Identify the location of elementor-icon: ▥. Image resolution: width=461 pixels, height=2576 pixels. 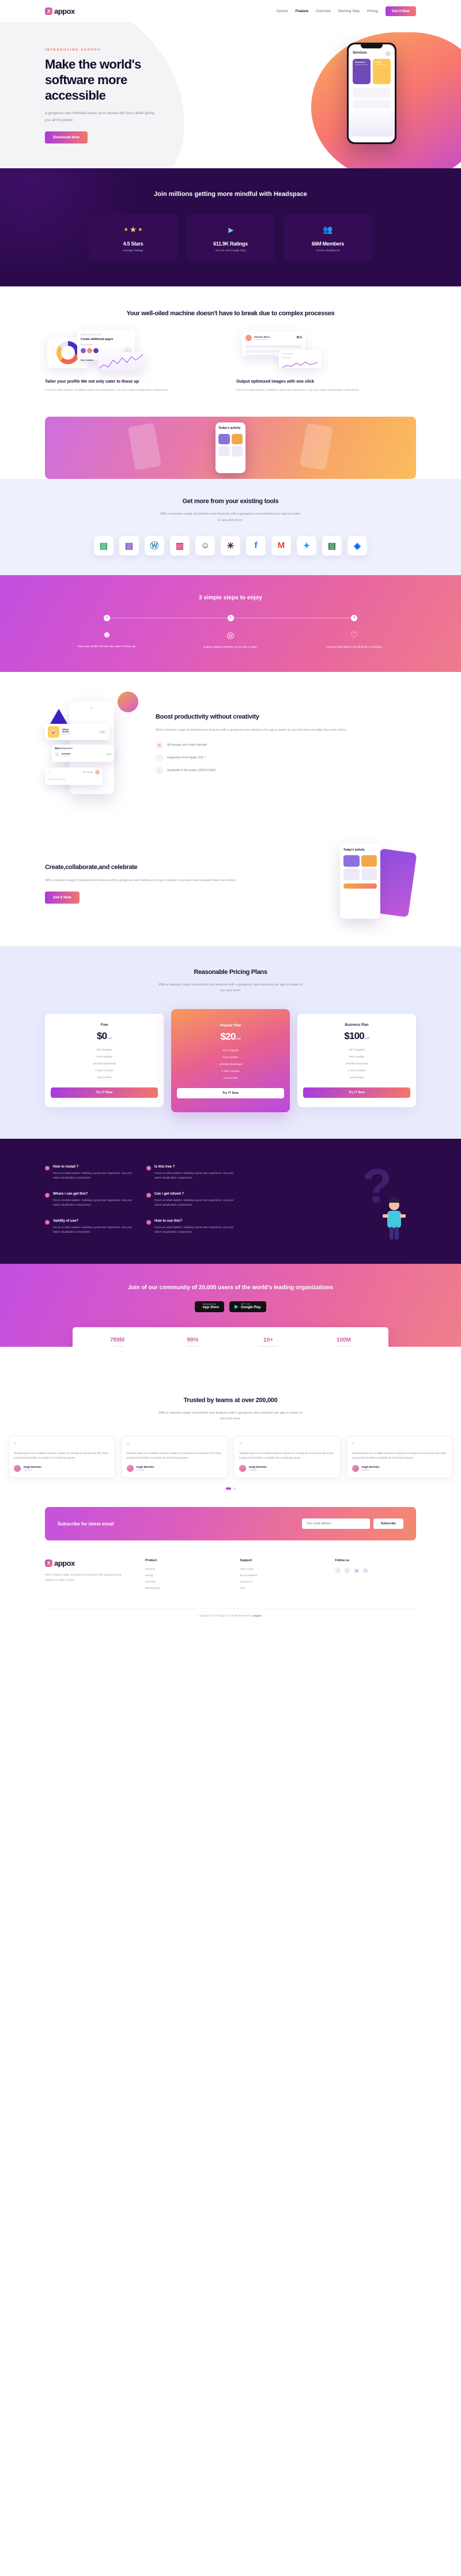
(180, 545).